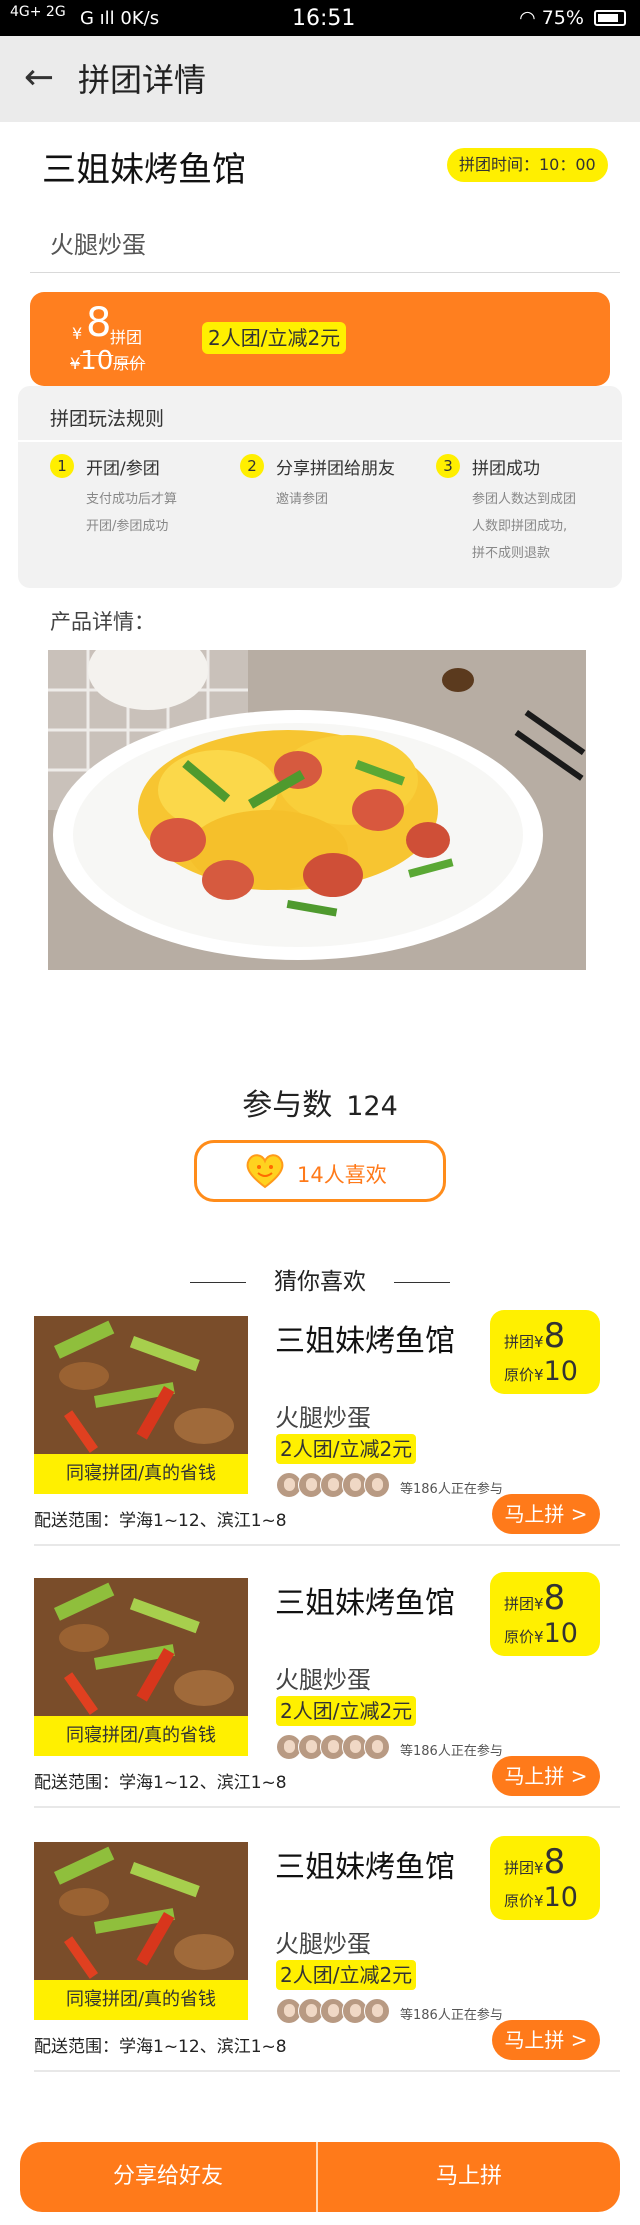  What do you see at coordinates (469, 2177) in the screenshot?
I see `join-now-button: 马上拼` at bounding box center [469, 2177].